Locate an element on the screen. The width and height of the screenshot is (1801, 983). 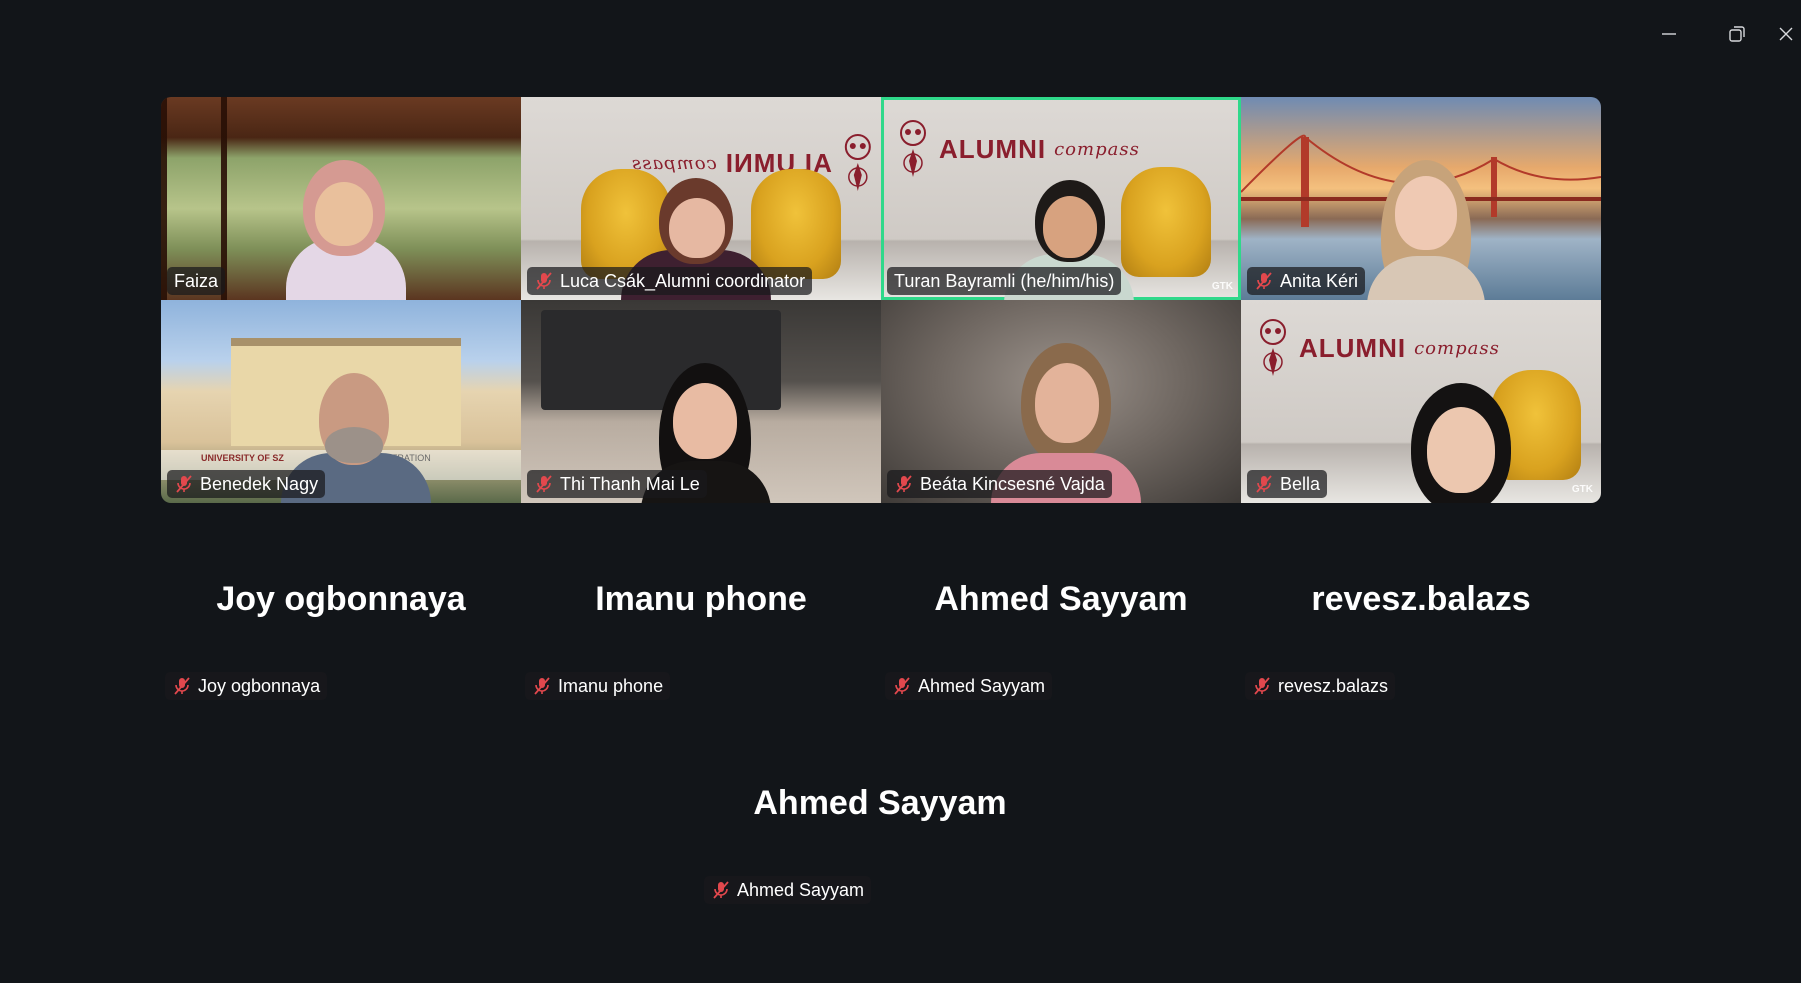
name-tag: Luca Csák_Alumni coordinator is located at coordinates (670, 281).